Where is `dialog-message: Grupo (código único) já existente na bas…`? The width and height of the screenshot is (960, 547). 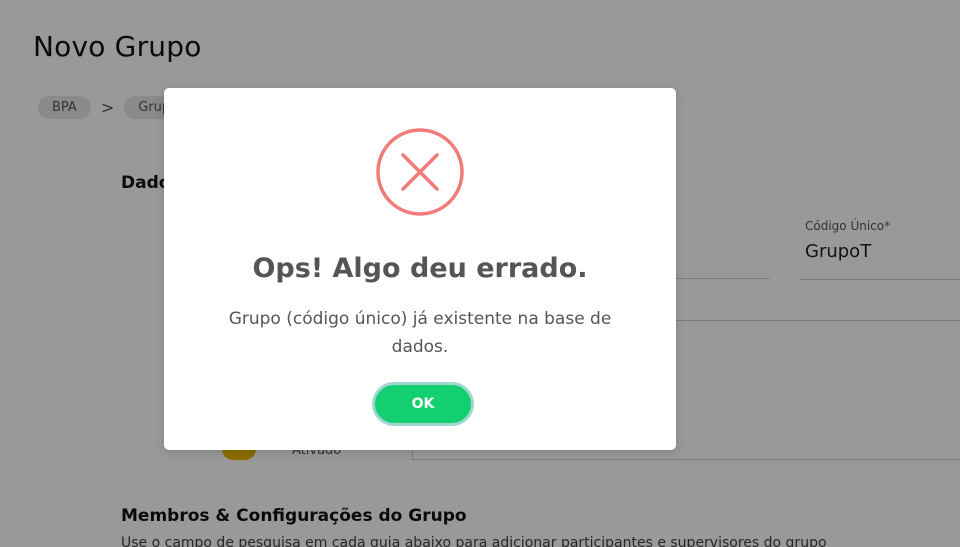
dialog-message: Grupo (código único) já existente na bas… is located at coordinates (420, 333).